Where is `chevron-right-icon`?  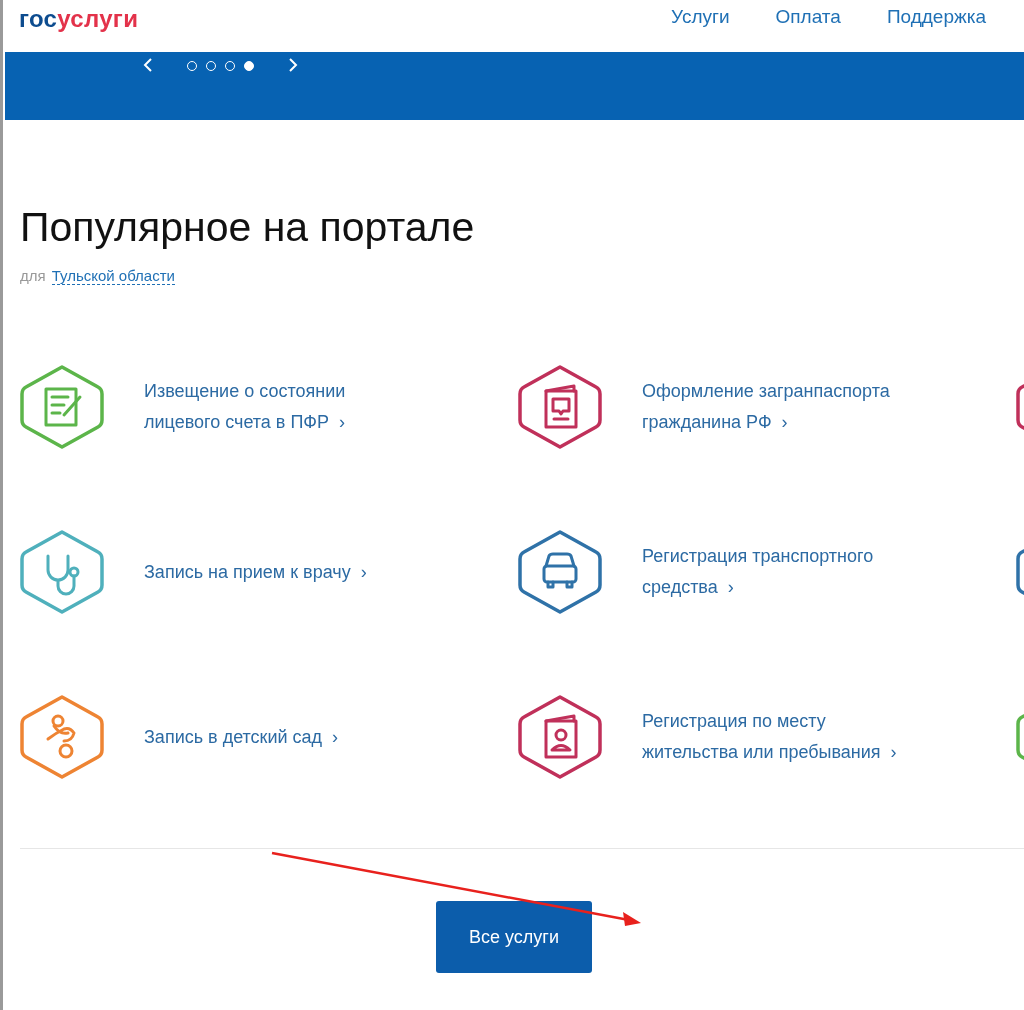 chevron-right-icon is located at coordinates (293, 65).